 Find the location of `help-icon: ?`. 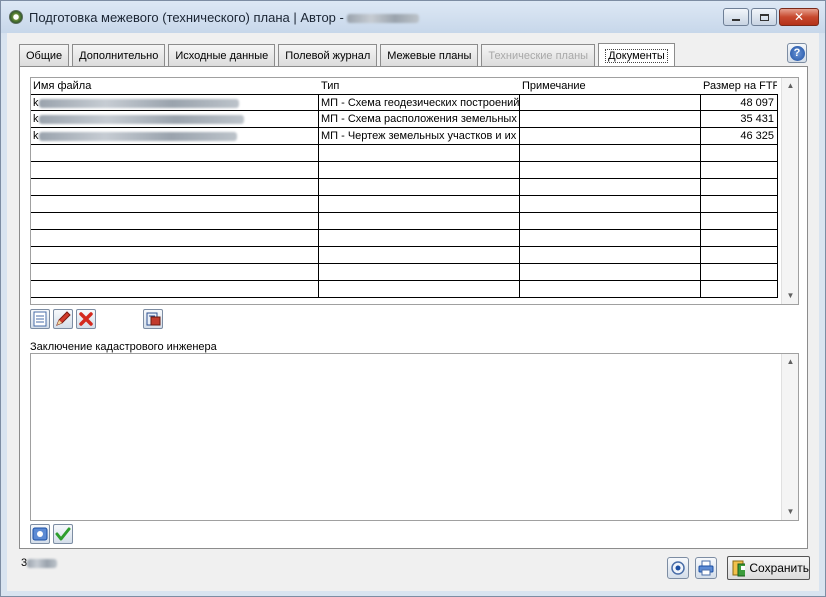

help-icon: ? is located at coordinates (797, 53).